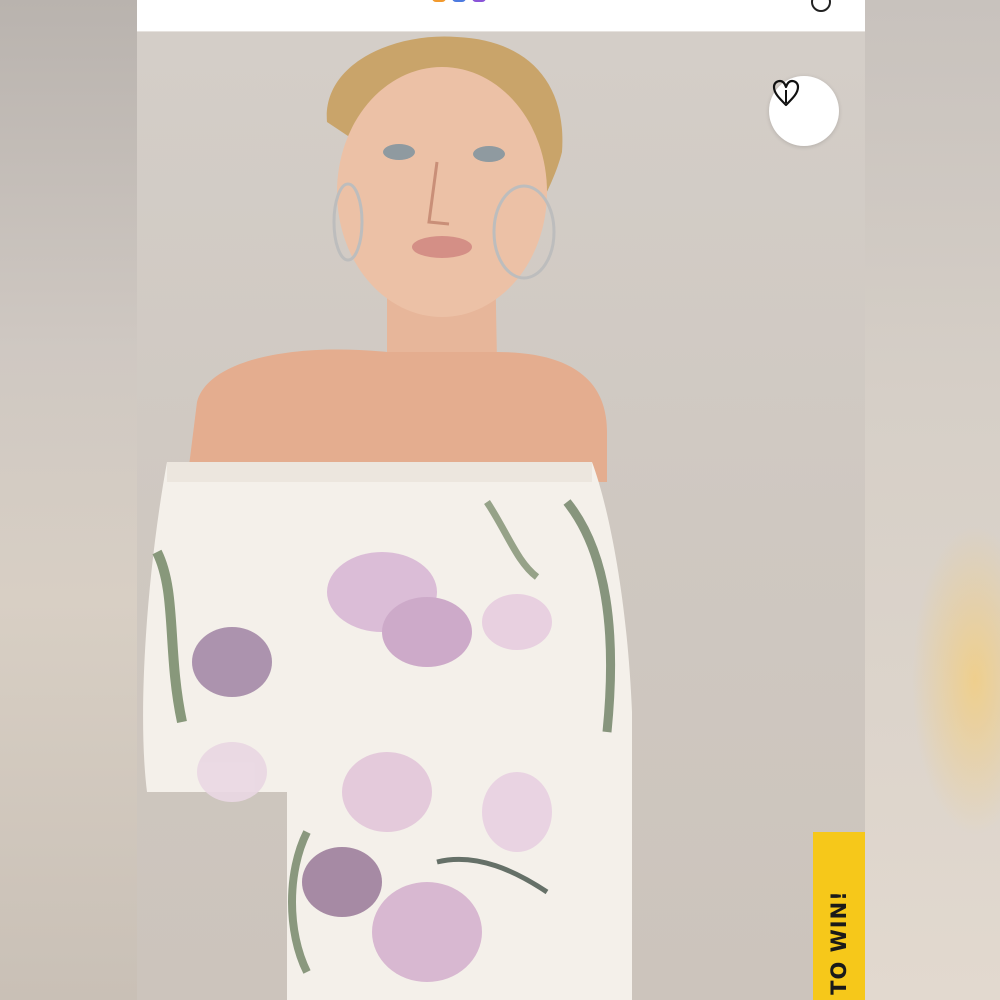 The width and height of the screenshot is (1000, 1000). What do you see at coordinates (472, 3) in the screenshot?
I see `app-logo` at bounding box center [472, 3].